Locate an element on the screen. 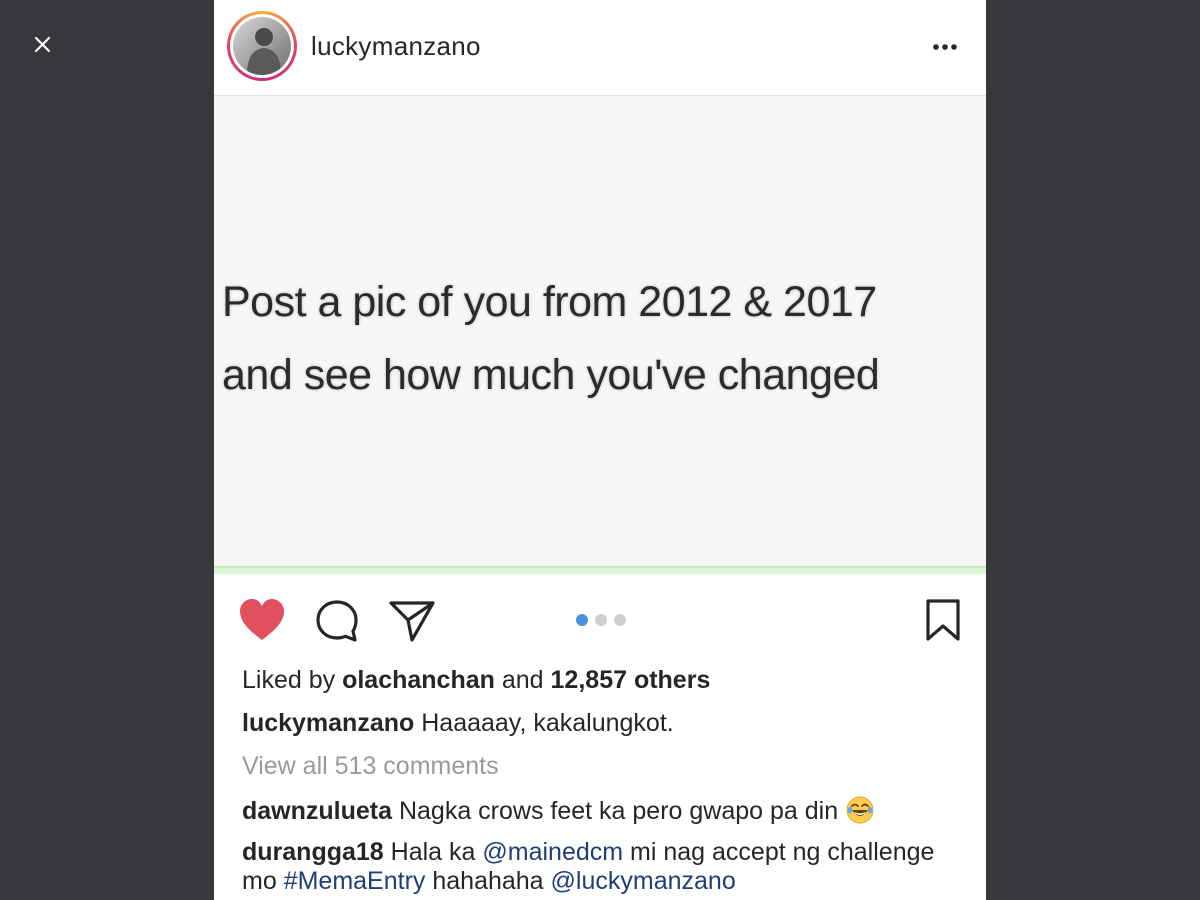 The height and width of the screenshot is (900, 1200). avatar is located at coordinates (262, 46).